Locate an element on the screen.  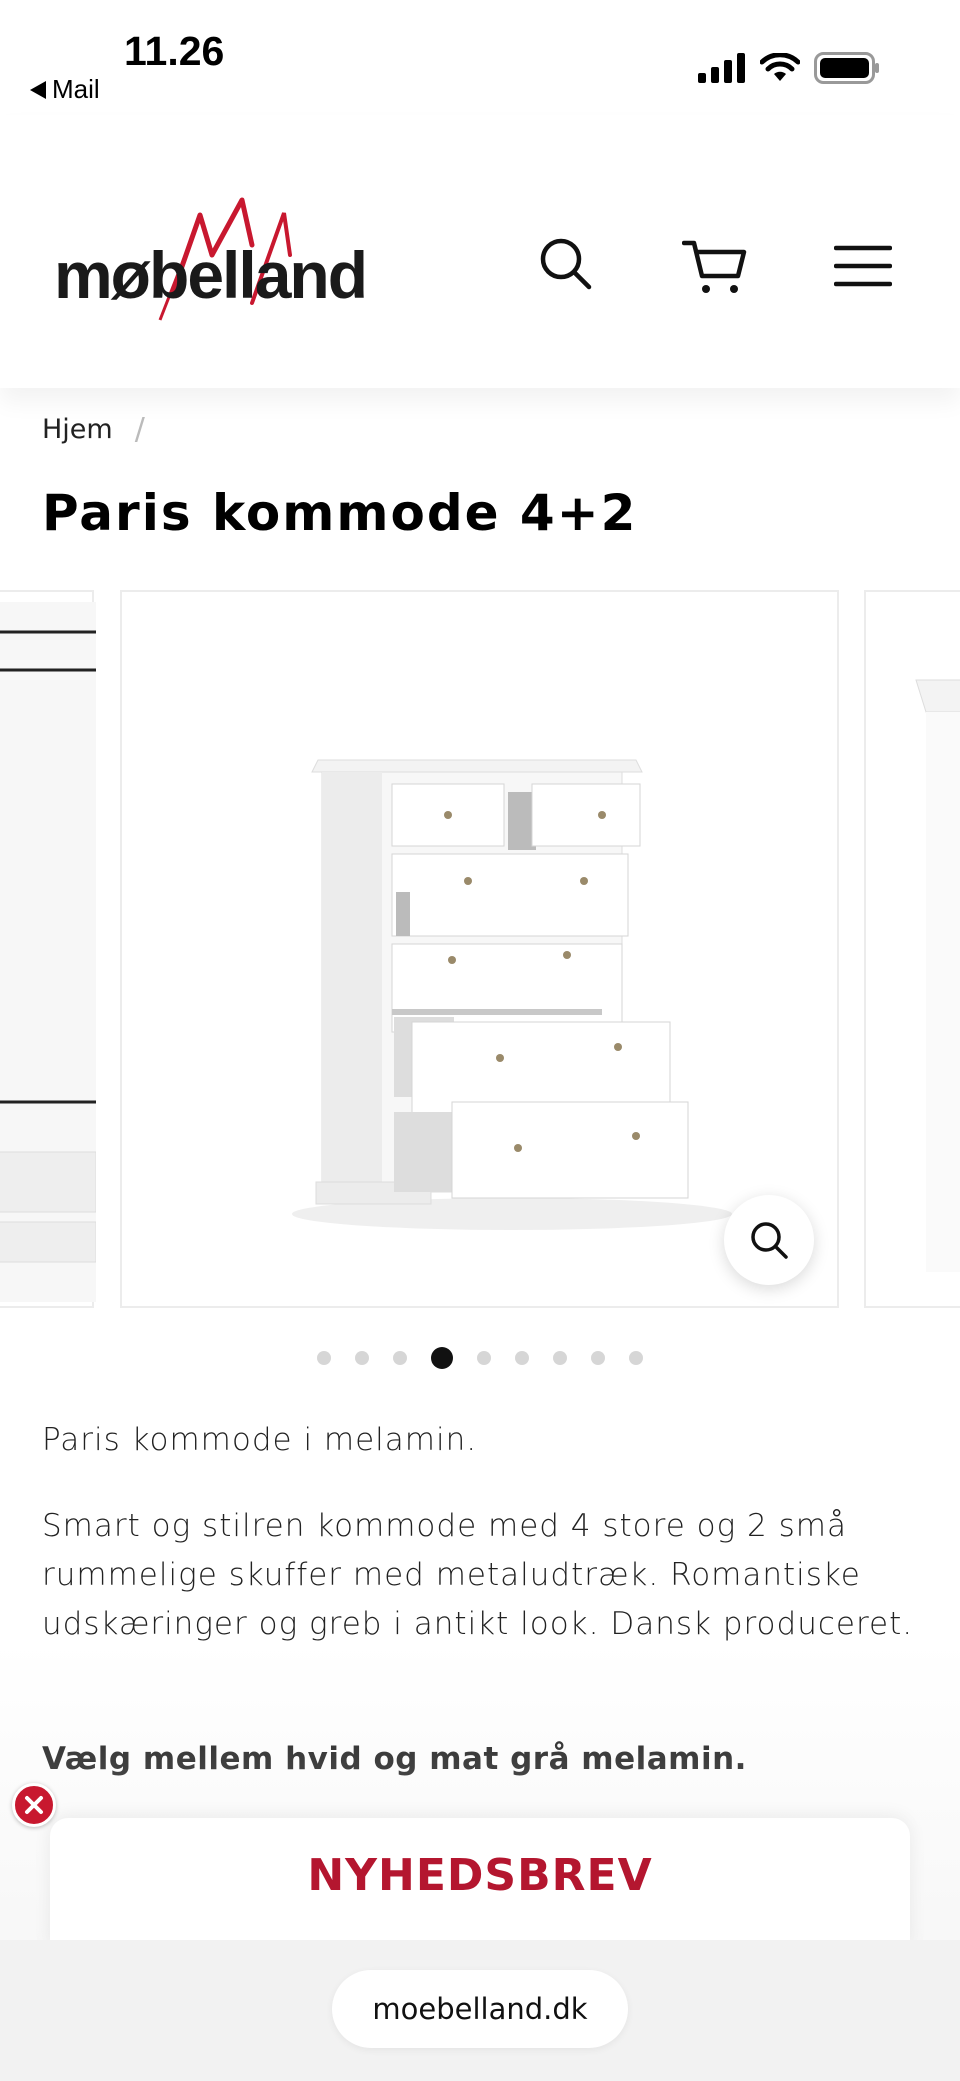
logo-graphic: møbelland is located at coordinates (211, 259).